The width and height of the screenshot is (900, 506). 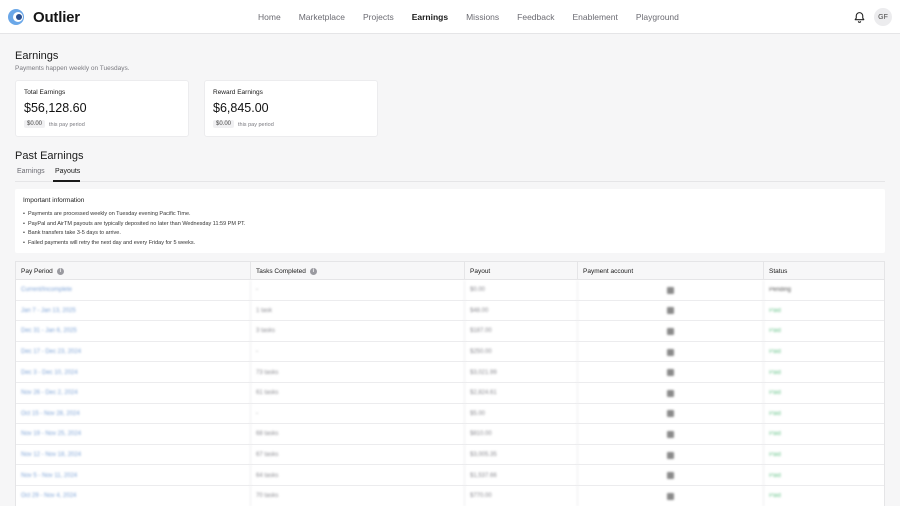 I want to click on user-avatar: GF, so click(x=883, y=17).